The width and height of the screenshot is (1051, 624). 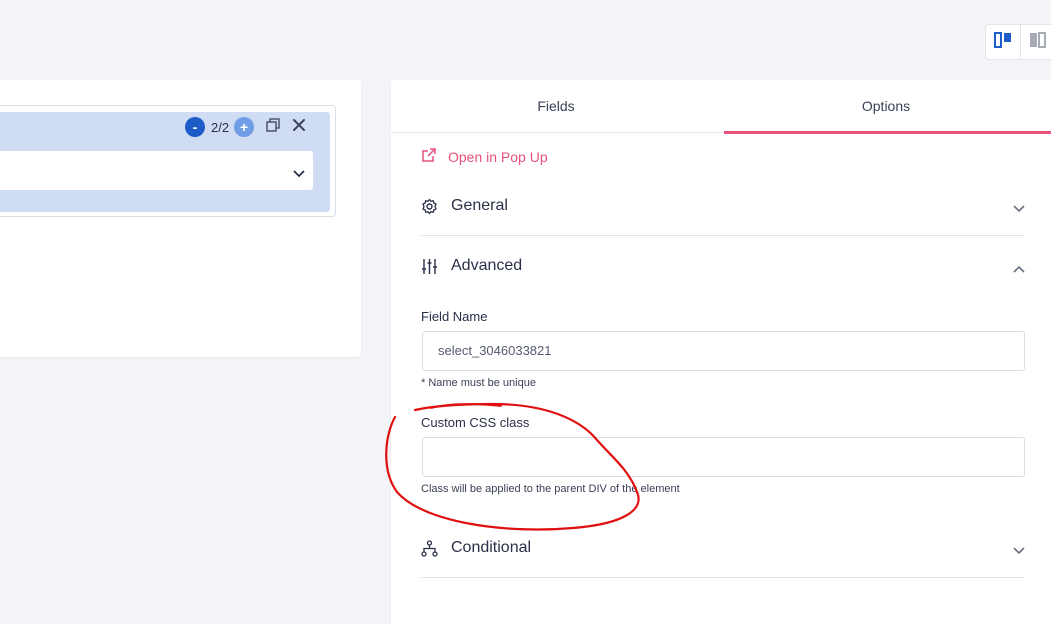 What do you see at coordinates (479, 205) in the screenshot?
I see `section-general-title: General` at bounding box center [479, 205].